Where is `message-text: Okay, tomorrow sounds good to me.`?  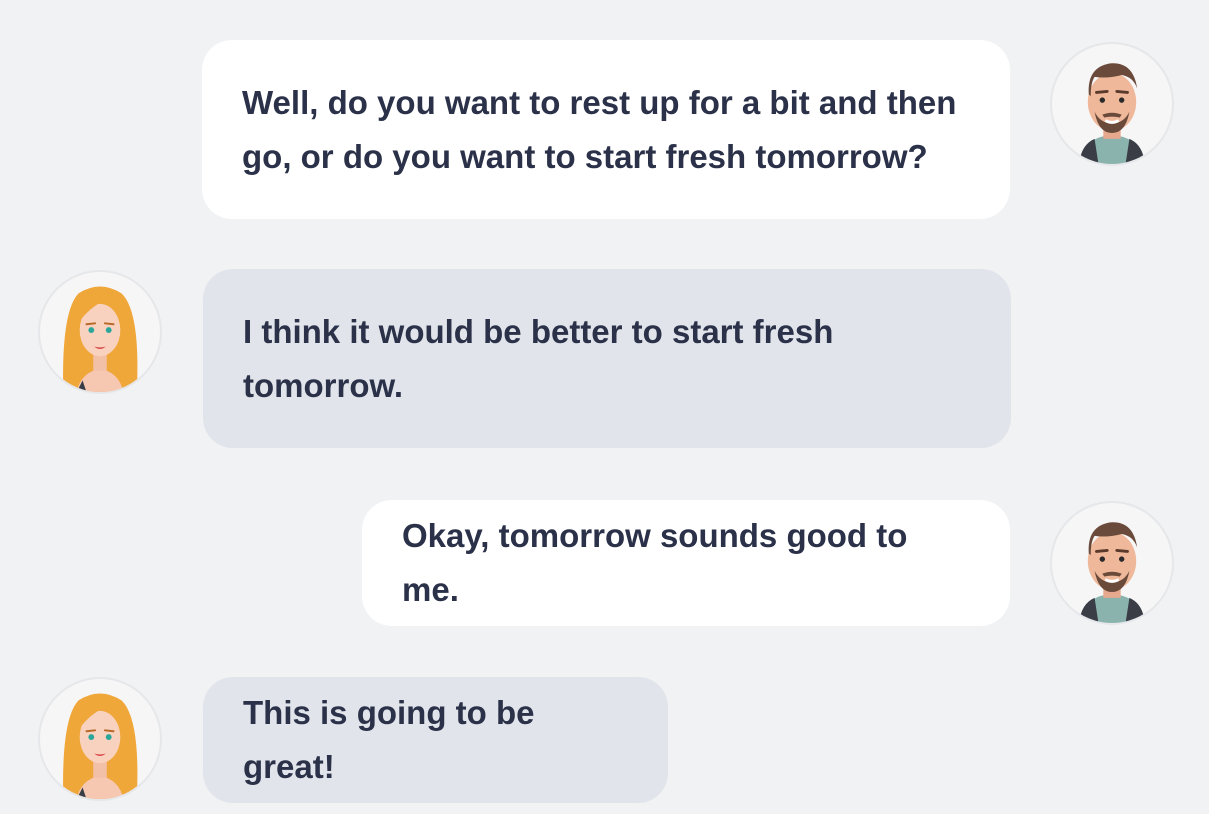
message-text: Okay, tomorrow sounds good to me. is located at coordinates (655, 562).